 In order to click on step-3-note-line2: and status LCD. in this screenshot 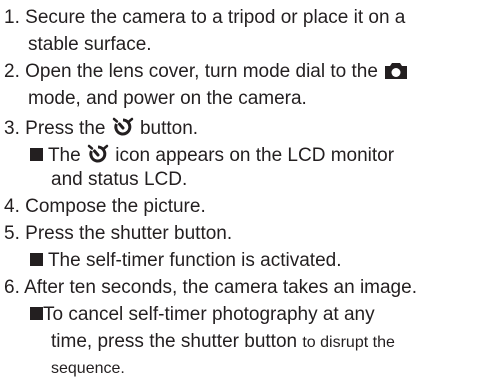, I will do `click(119, 179)`.